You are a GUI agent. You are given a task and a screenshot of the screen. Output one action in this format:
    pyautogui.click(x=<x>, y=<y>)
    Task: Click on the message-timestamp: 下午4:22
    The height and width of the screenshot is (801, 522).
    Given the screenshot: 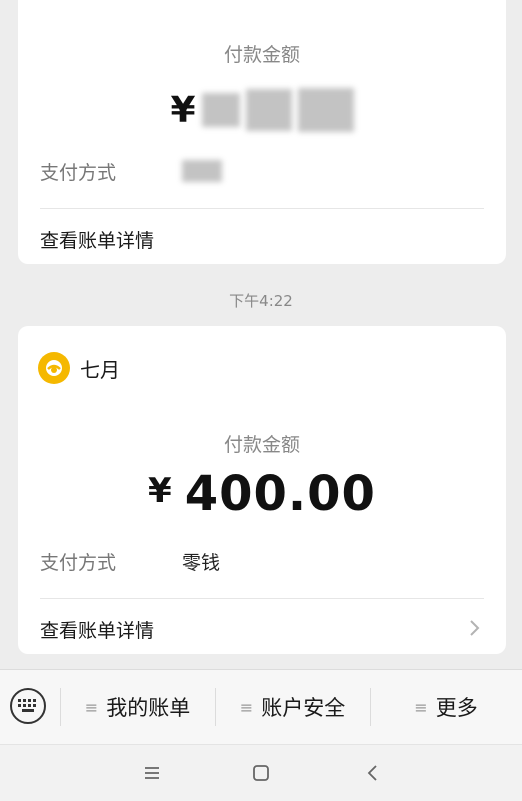 What is the action you would take?
    pyautogui.click(x=261, y=301)
    